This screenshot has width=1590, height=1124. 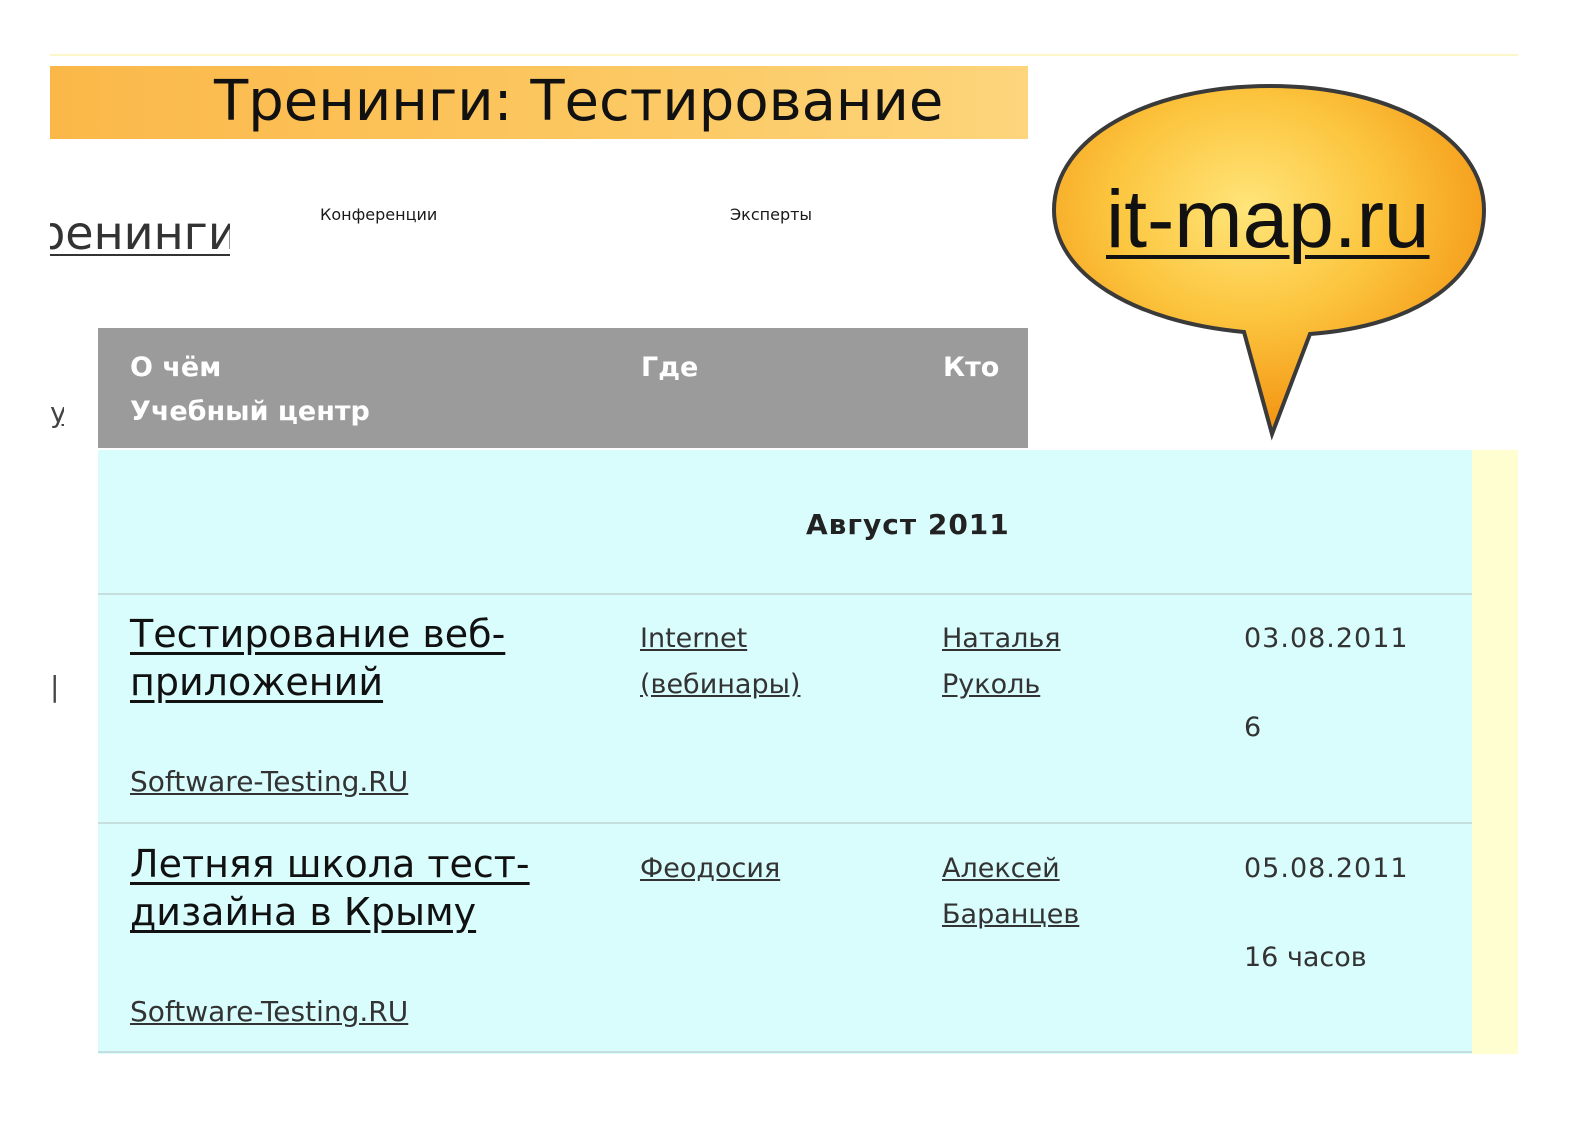 I want to click on column-header-about: О чём, so click(x=176, y=367).